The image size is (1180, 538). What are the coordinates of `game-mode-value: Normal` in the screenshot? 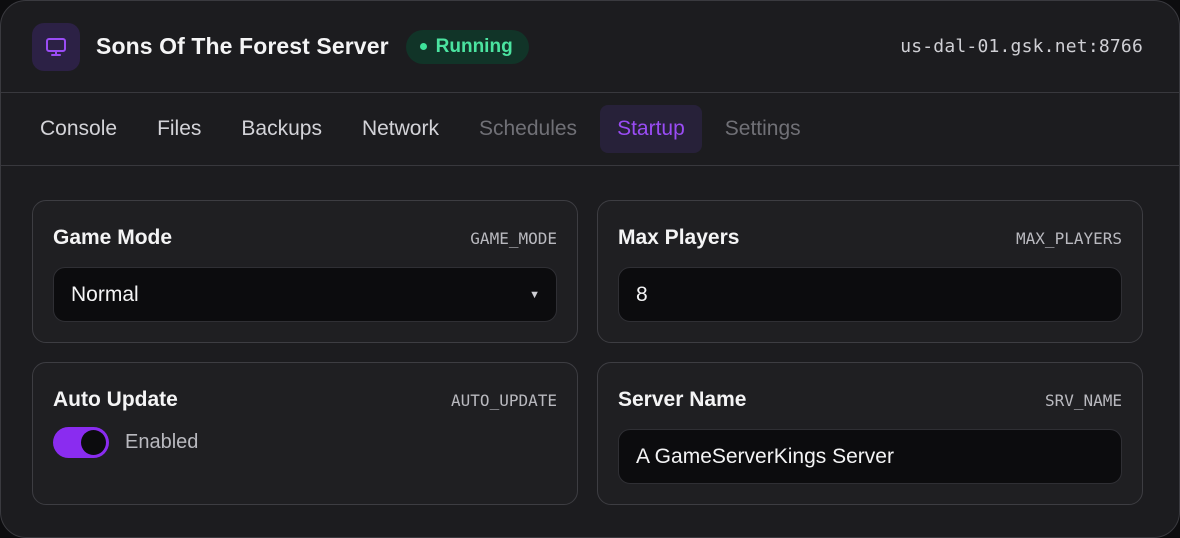 It's located at (105, 294).